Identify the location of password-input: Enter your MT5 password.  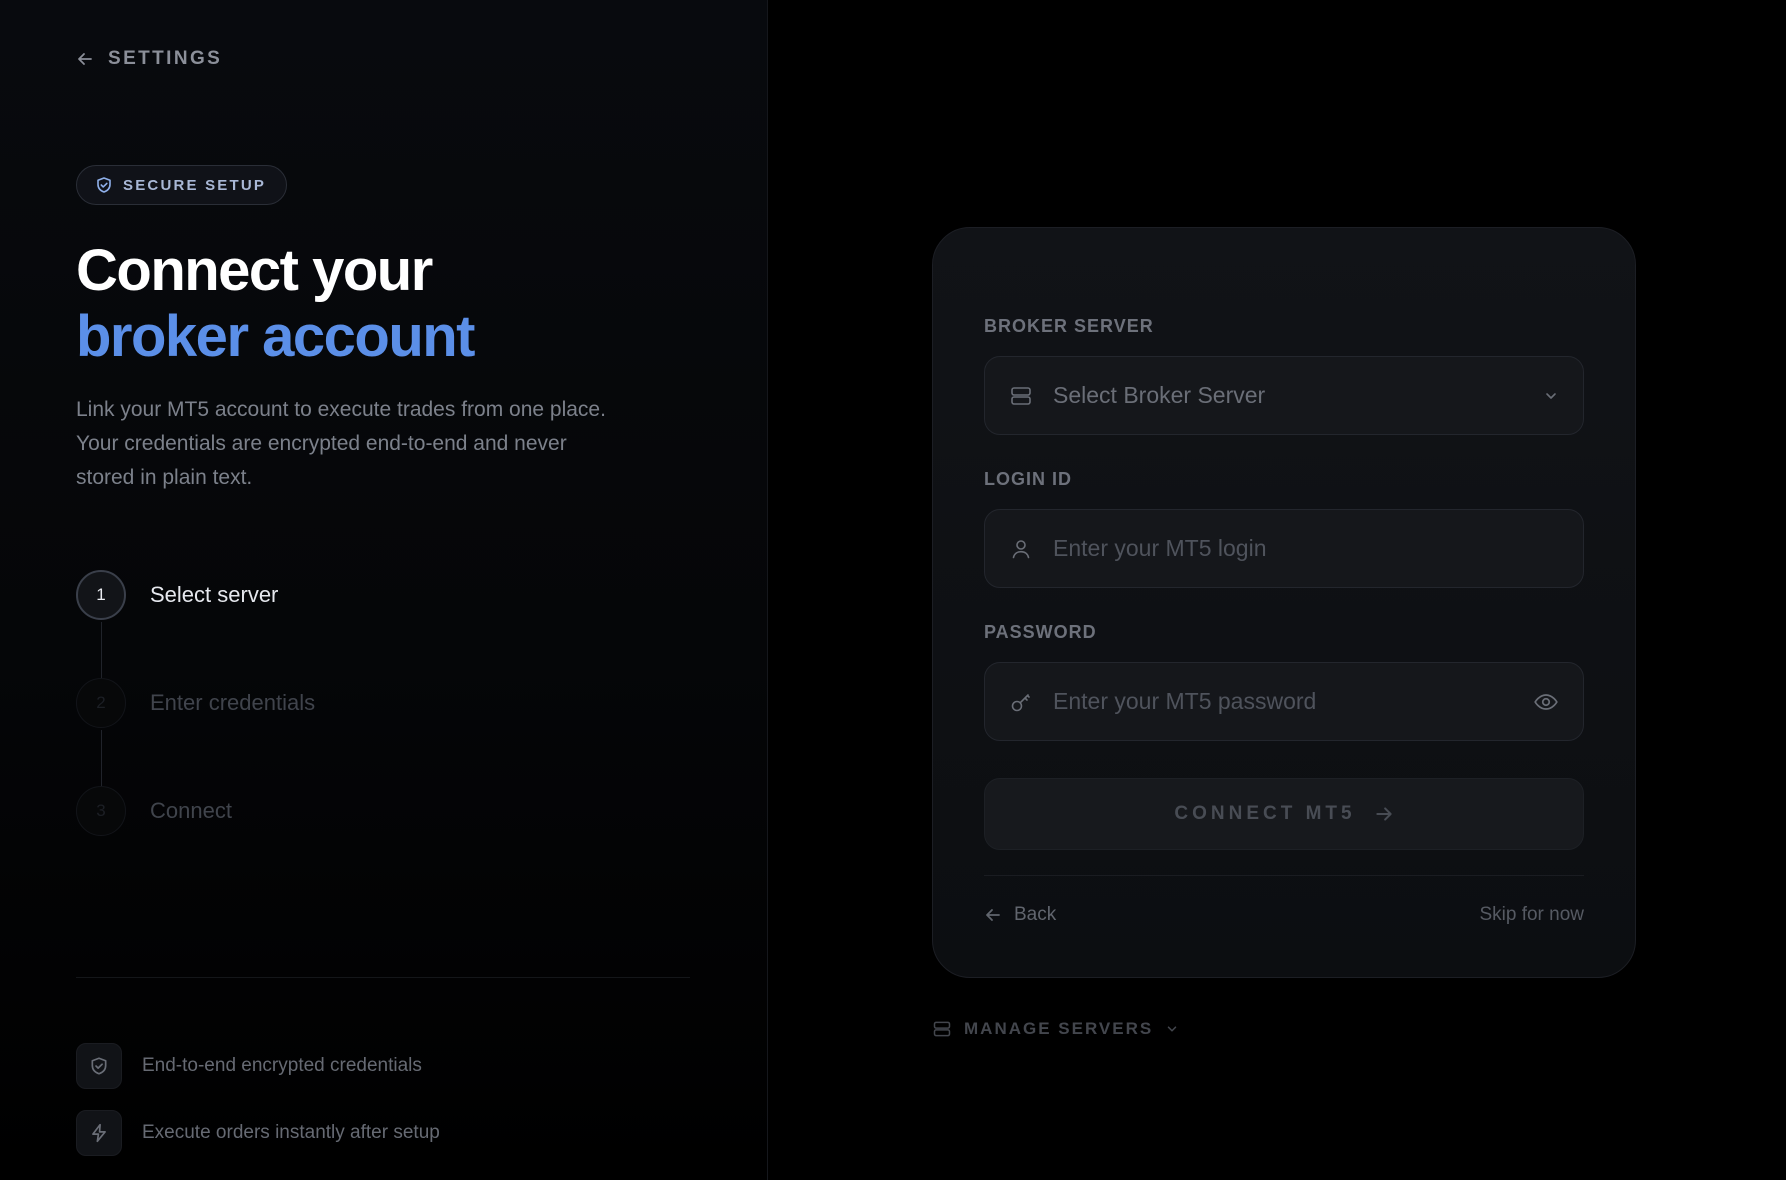
(1284, 701).